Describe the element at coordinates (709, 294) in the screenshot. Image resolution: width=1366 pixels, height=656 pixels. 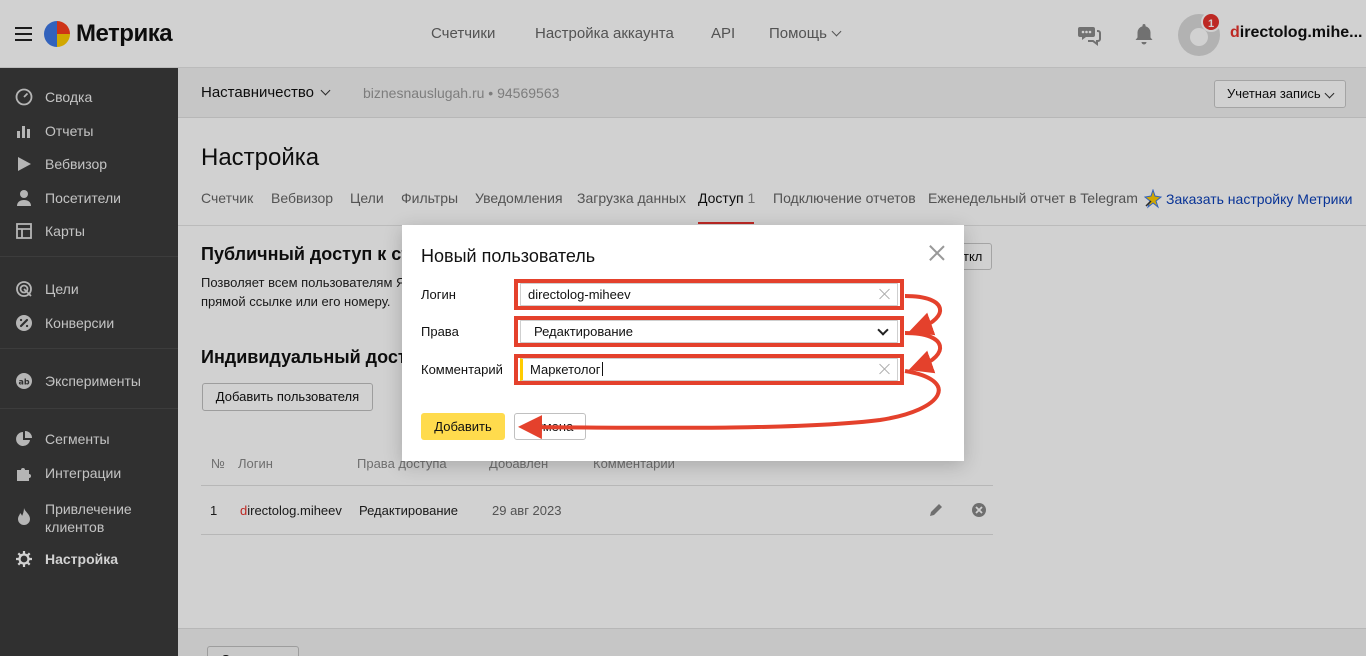
I see `annotation-box-login` at that location.